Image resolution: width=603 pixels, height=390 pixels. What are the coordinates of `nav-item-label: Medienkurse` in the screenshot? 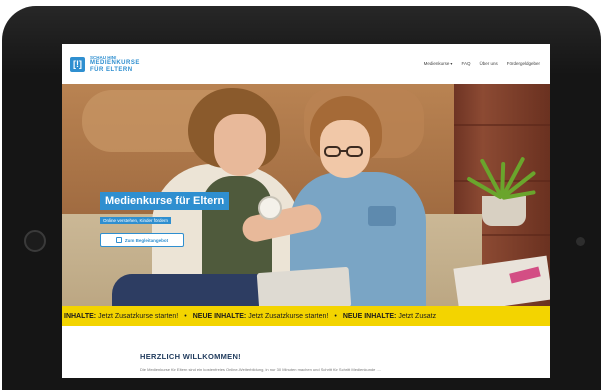 It's located at (436, 63).